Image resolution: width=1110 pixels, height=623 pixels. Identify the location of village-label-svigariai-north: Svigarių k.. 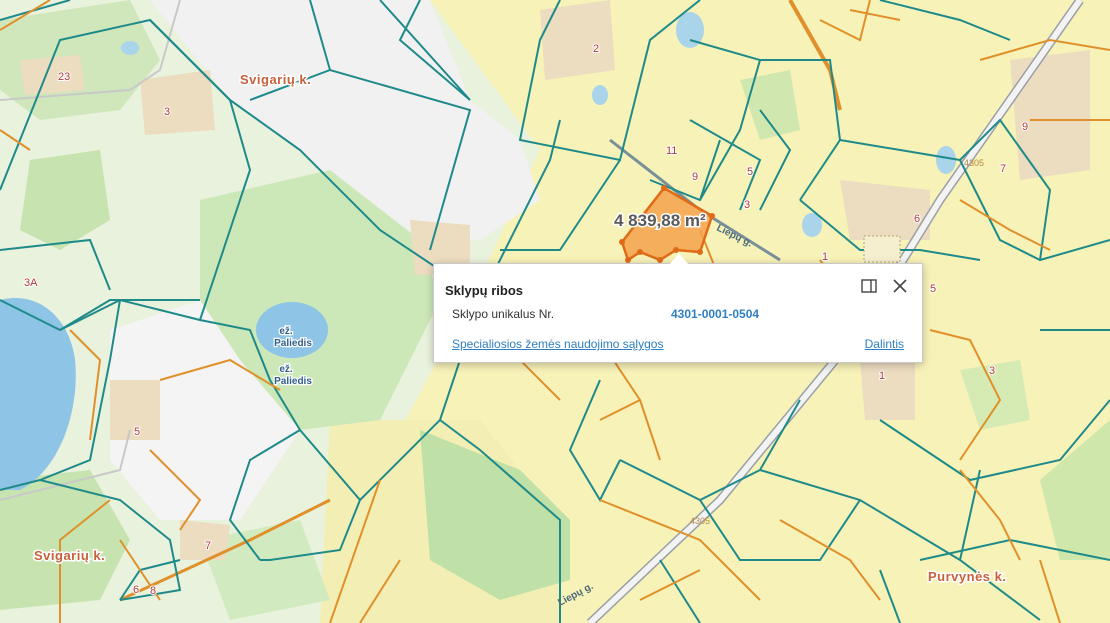
(275, 79).